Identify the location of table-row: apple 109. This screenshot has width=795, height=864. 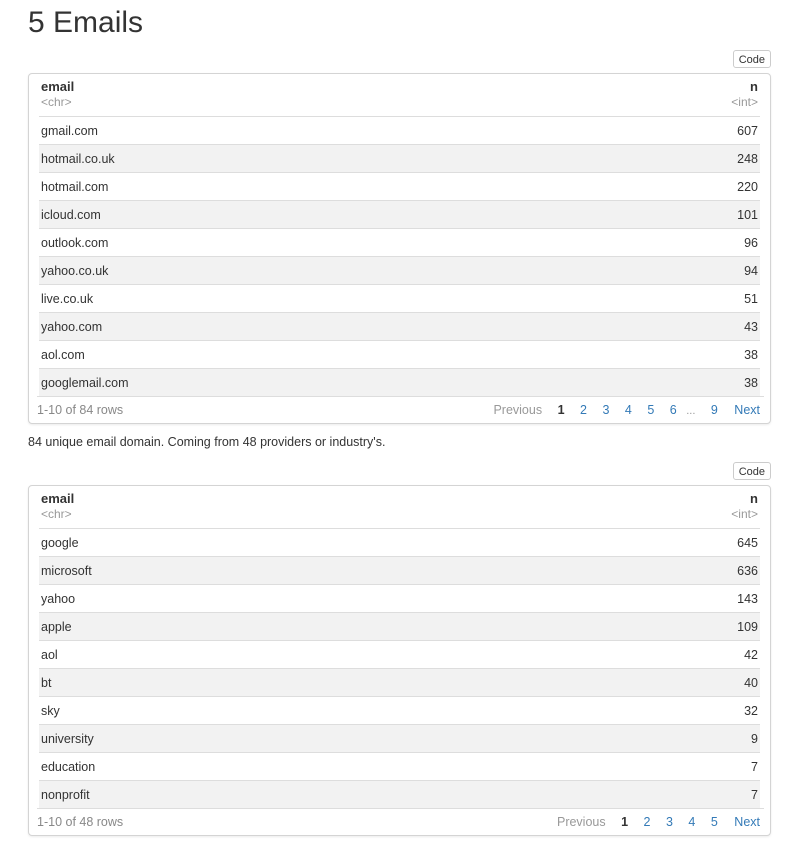
(399, 626).